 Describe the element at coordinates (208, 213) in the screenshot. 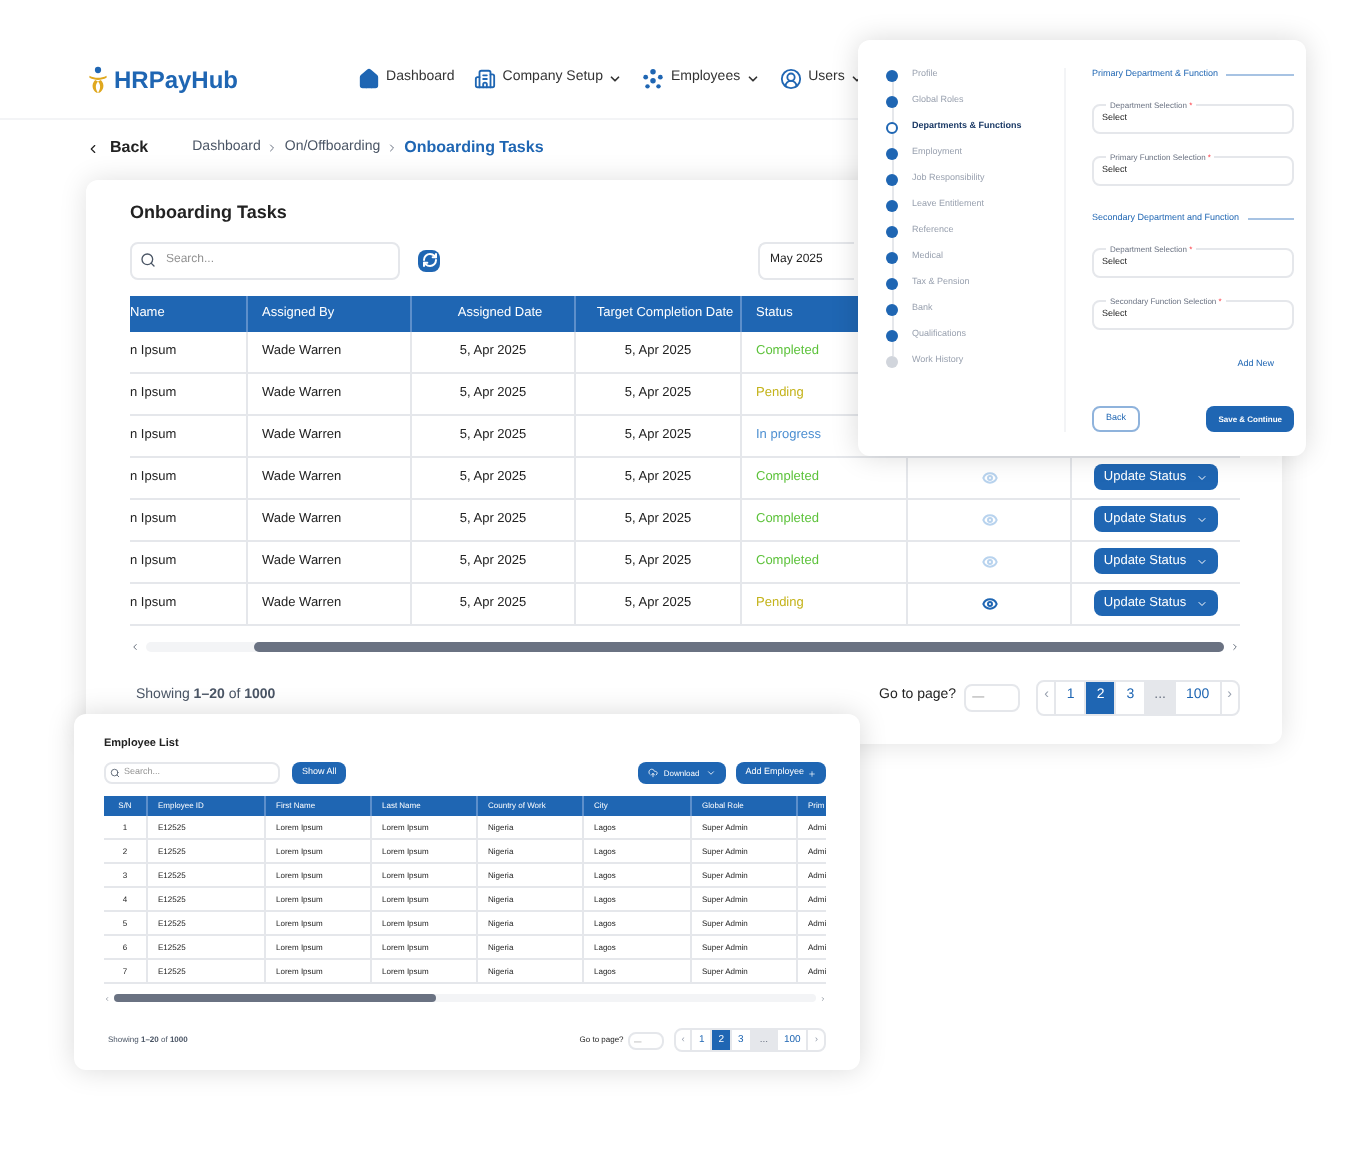

I see `card-title: Onboarding Tasks` at that location.